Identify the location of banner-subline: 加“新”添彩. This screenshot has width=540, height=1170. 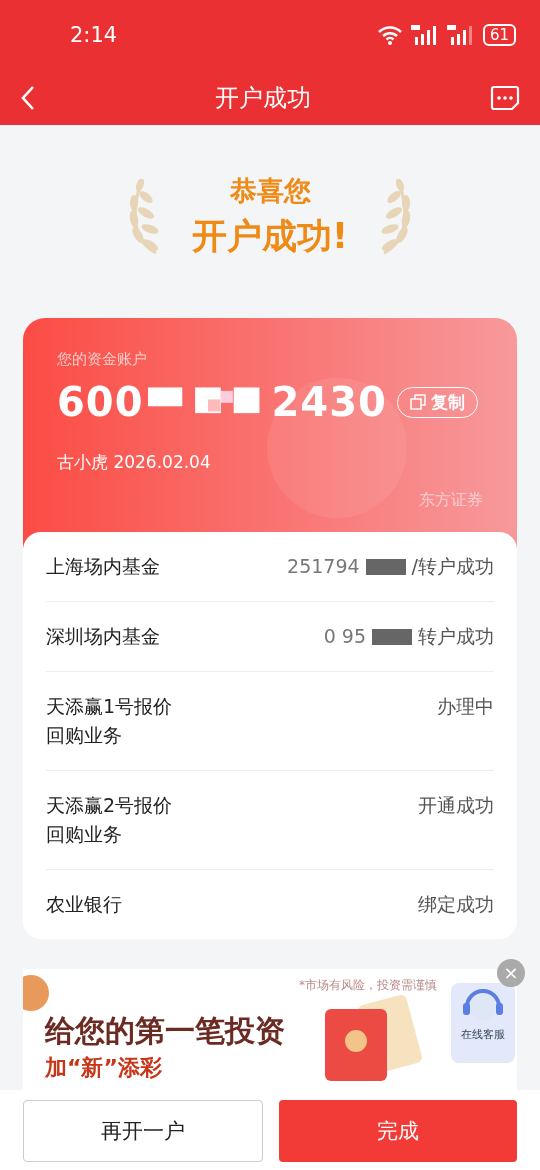
(103, 1068).